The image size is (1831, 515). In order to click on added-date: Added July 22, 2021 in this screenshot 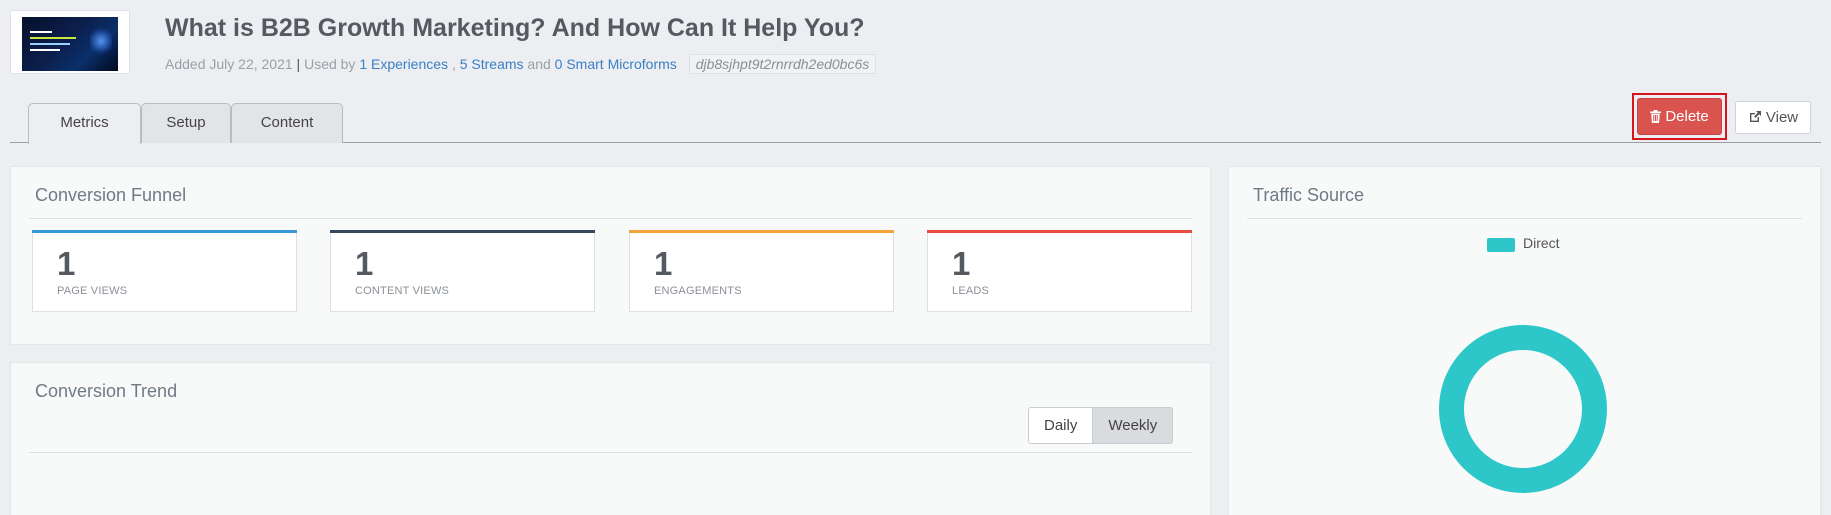, I will do `click(229, 64)`.